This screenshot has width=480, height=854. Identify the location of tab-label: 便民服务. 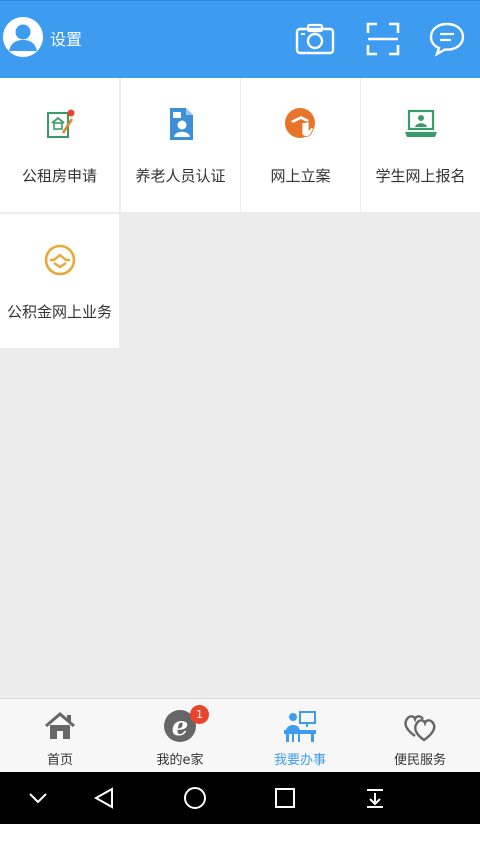
(419, 760).